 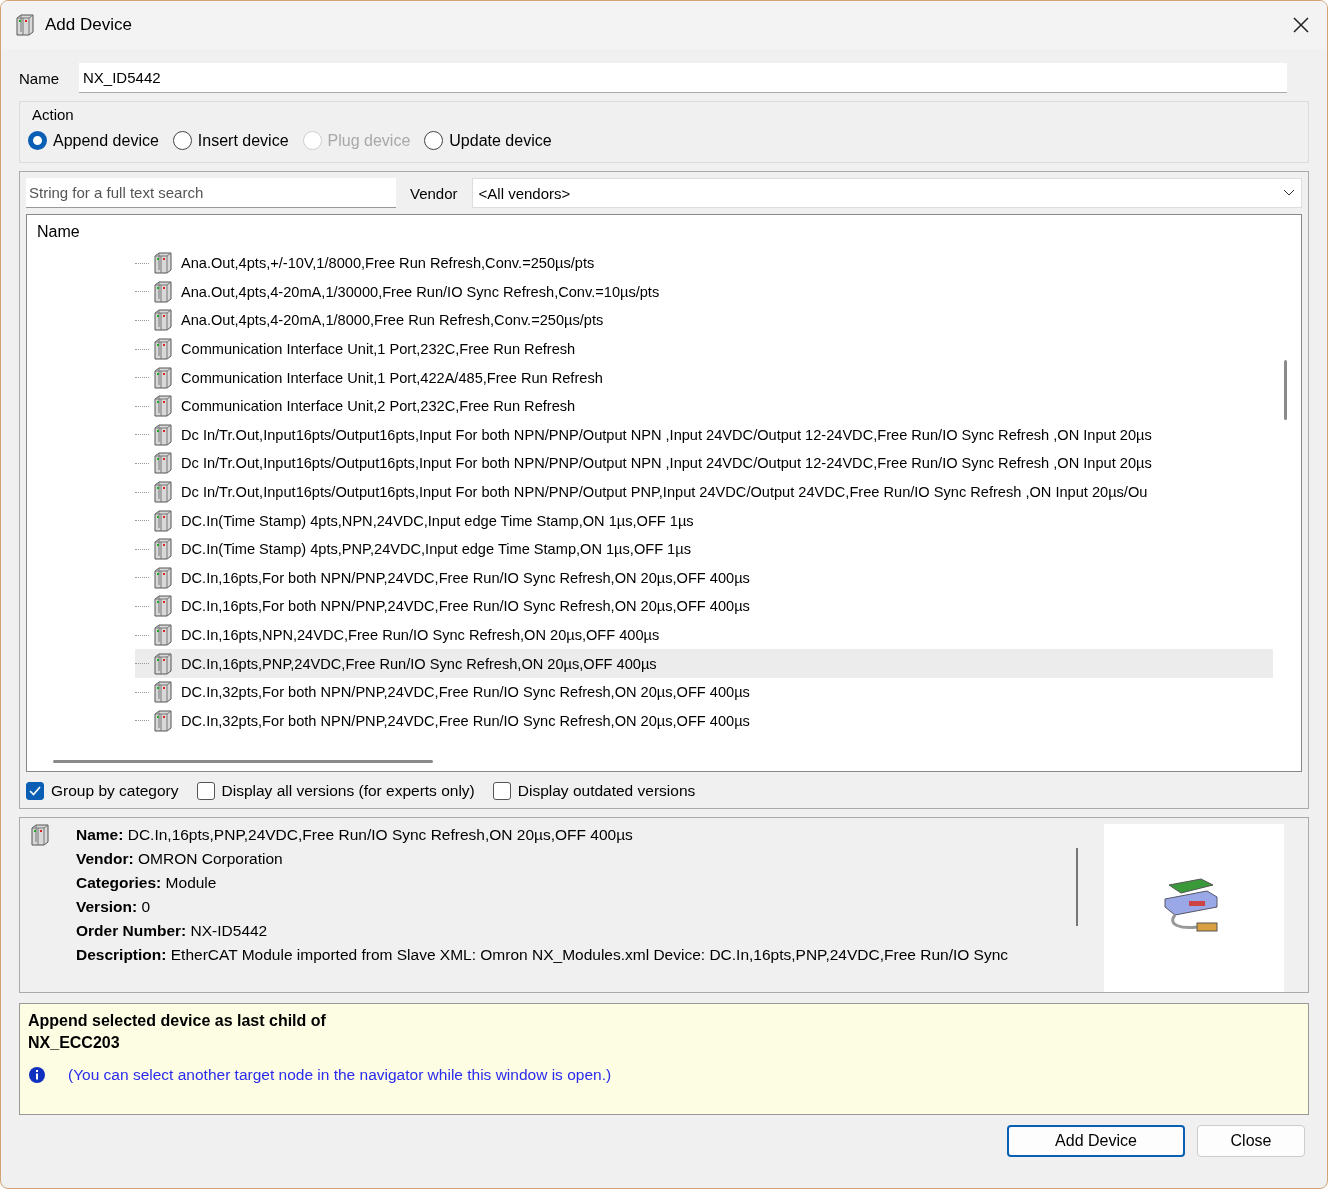 I want to click on checkbox-option: Group by category, so click(x=102, y=791).